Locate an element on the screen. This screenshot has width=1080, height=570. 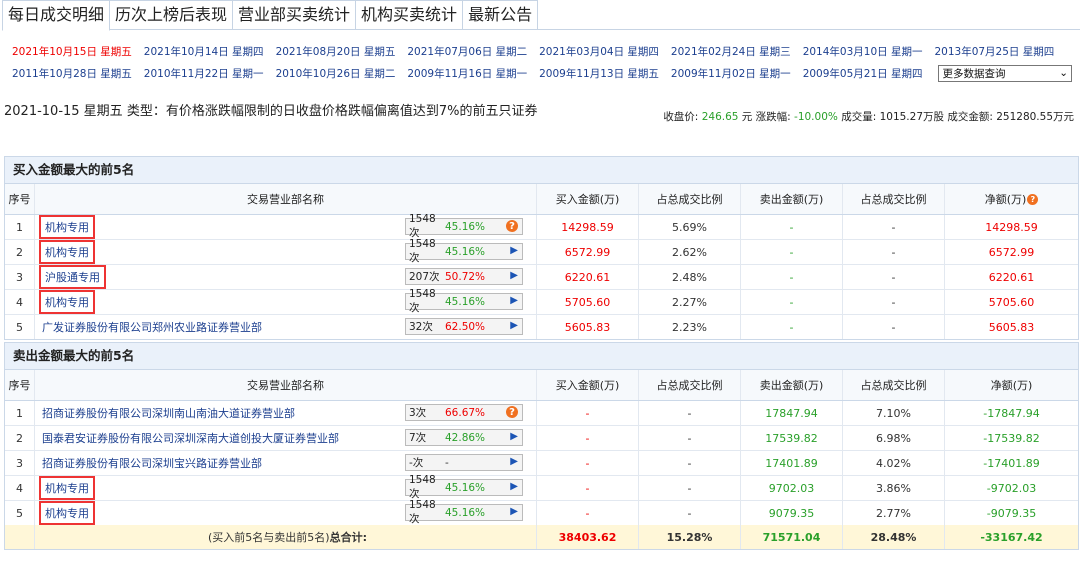
tab-history-performance: 历次上榜后表现 is located at coordinates (171, 14).